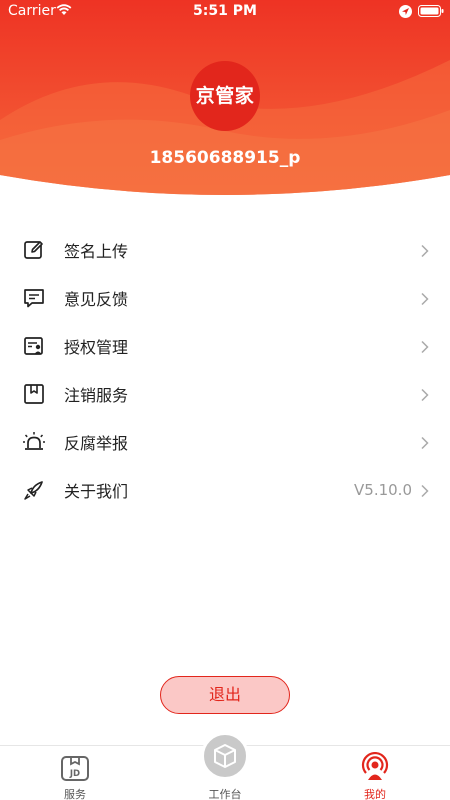 Image resolution: width=450 pixels, height=800 pixels. I want to click on menu-item-label: 关于我们, so click(96, 491).